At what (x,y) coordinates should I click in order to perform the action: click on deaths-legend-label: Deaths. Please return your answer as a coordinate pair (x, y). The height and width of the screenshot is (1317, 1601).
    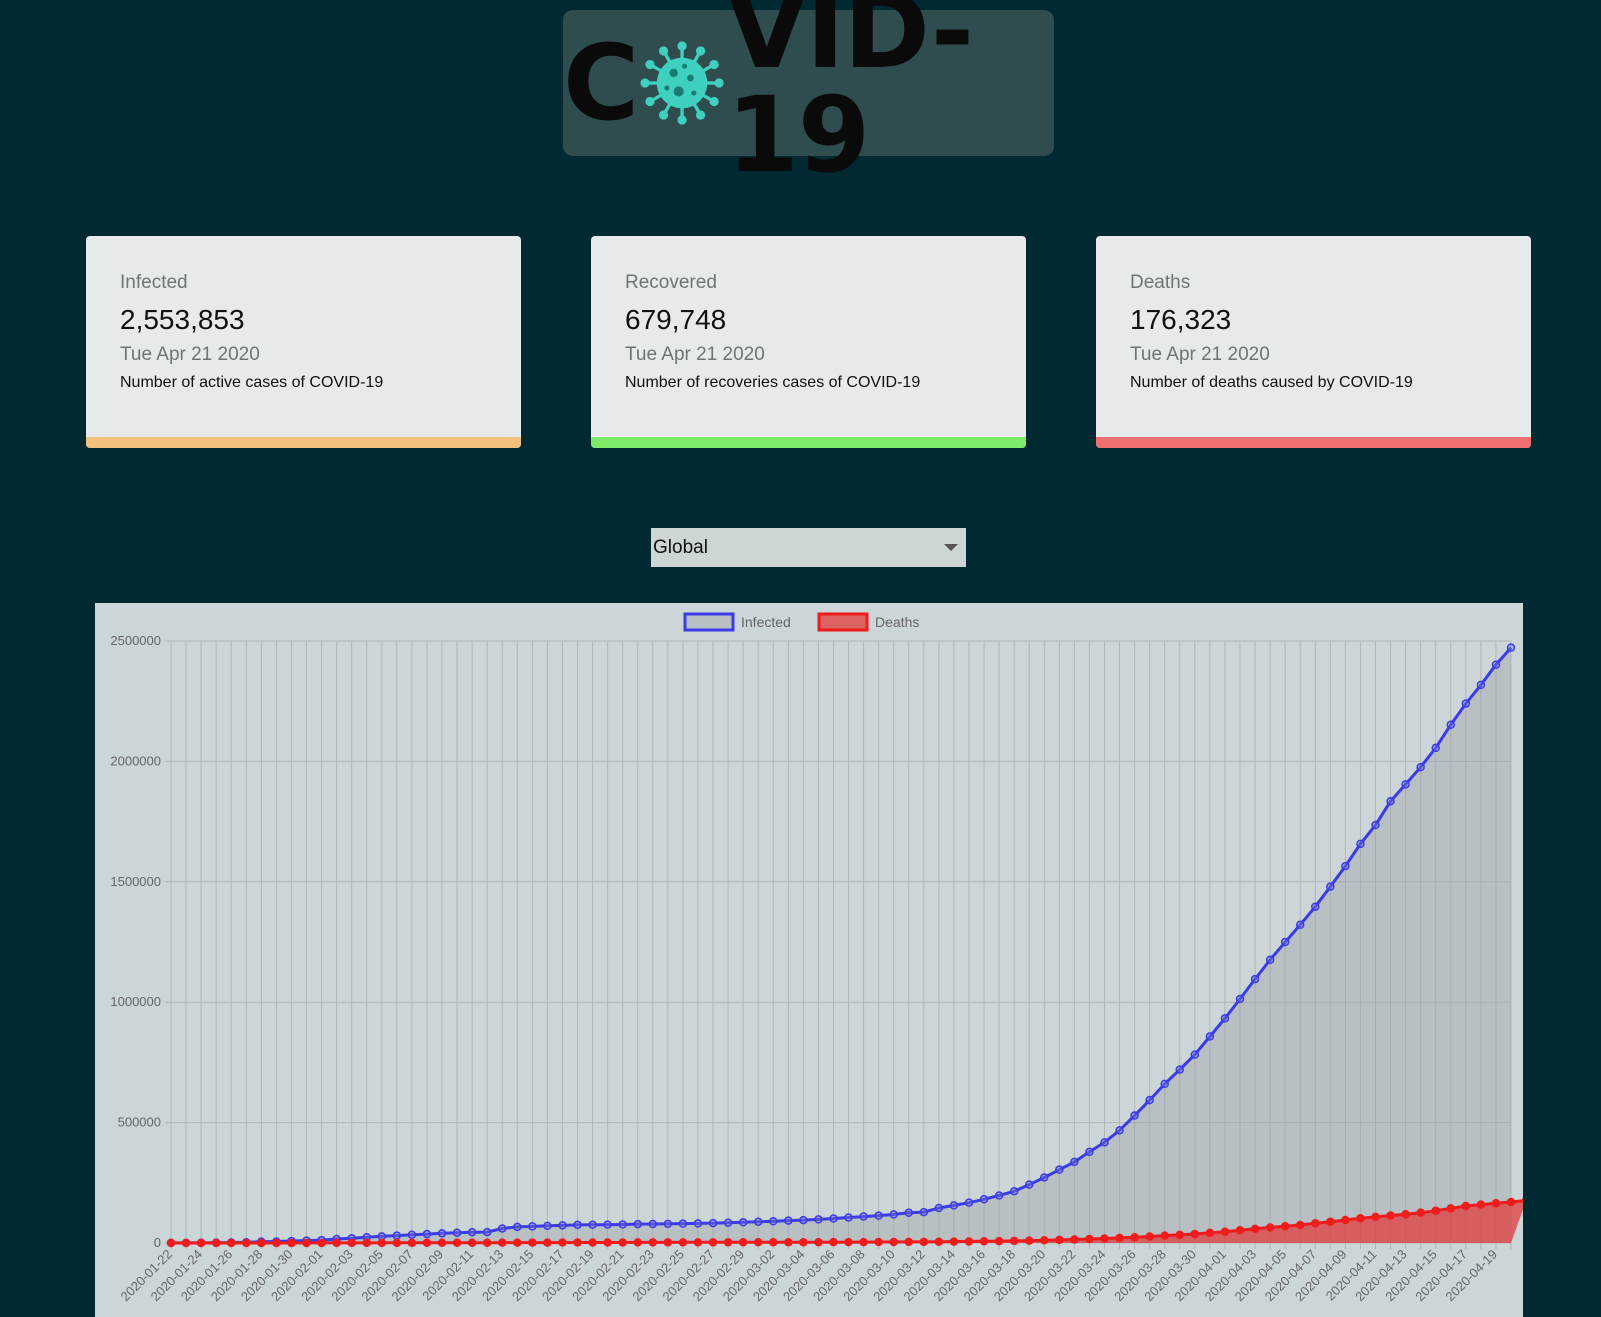
    Looking at the image, I should click on (897, 622).